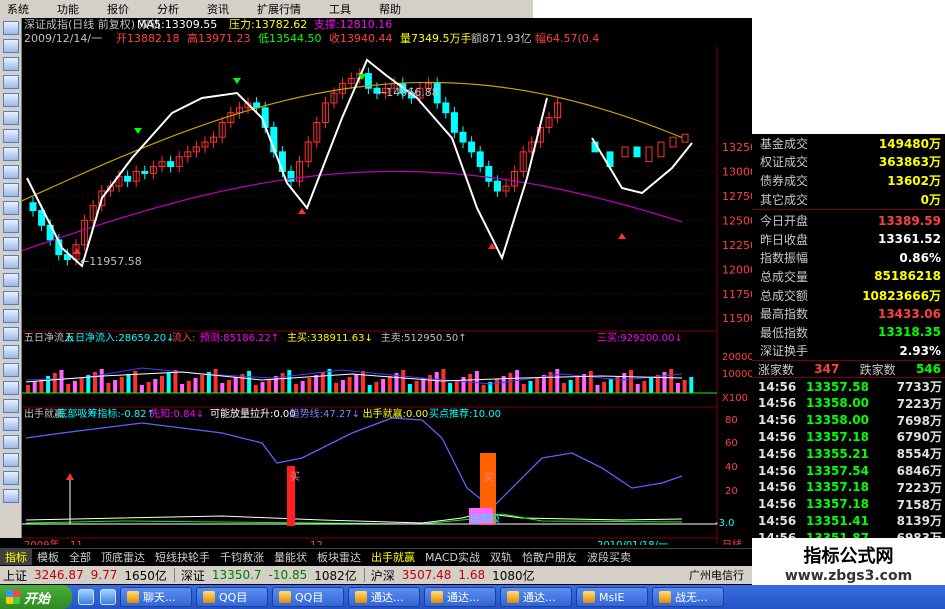 The height and width of the screenshot is (609, 945). I want to click on ohlc-item-1: 开13882.18, so click(148, 38).